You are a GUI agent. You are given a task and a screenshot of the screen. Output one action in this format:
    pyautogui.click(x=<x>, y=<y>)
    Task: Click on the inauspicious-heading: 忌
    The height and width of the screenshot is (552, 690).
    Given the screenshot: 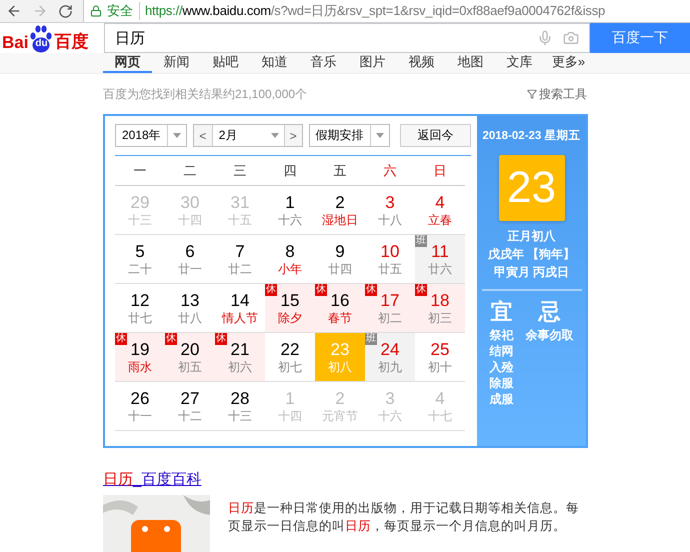 What is the action you would take?
    pyautogui.click(x=549, y=312)
    